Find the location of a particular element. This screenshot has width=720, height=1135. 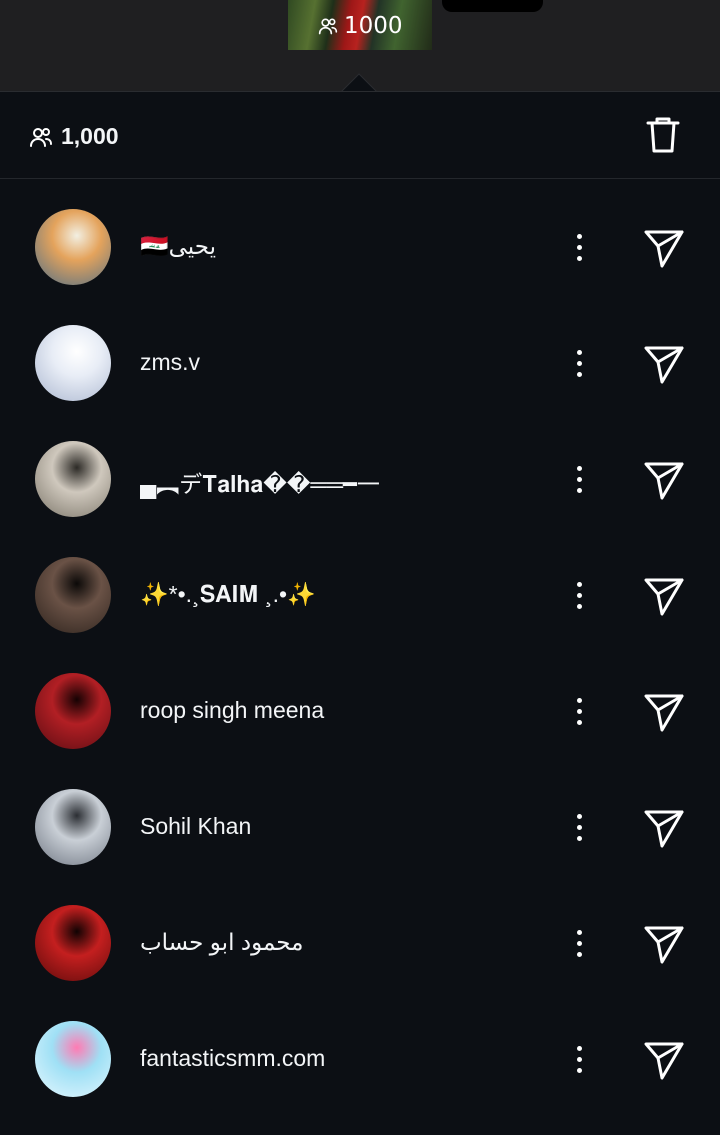

username: Sohil Khan is located at coordinates (195, 826).